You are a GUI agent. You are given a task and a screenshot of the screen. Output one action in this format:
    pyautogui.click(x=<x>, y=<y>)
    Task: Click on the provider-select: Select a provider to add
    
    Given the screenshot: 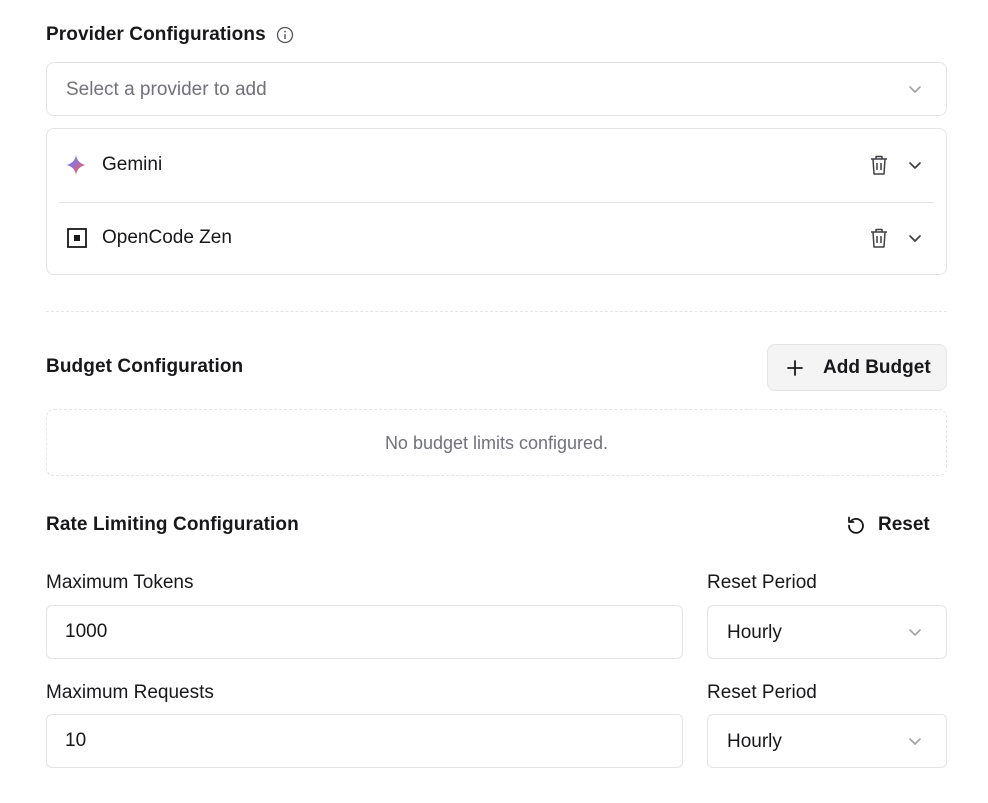 What is the action you would take?
    pyautogui.click(x=496, y=89)
    